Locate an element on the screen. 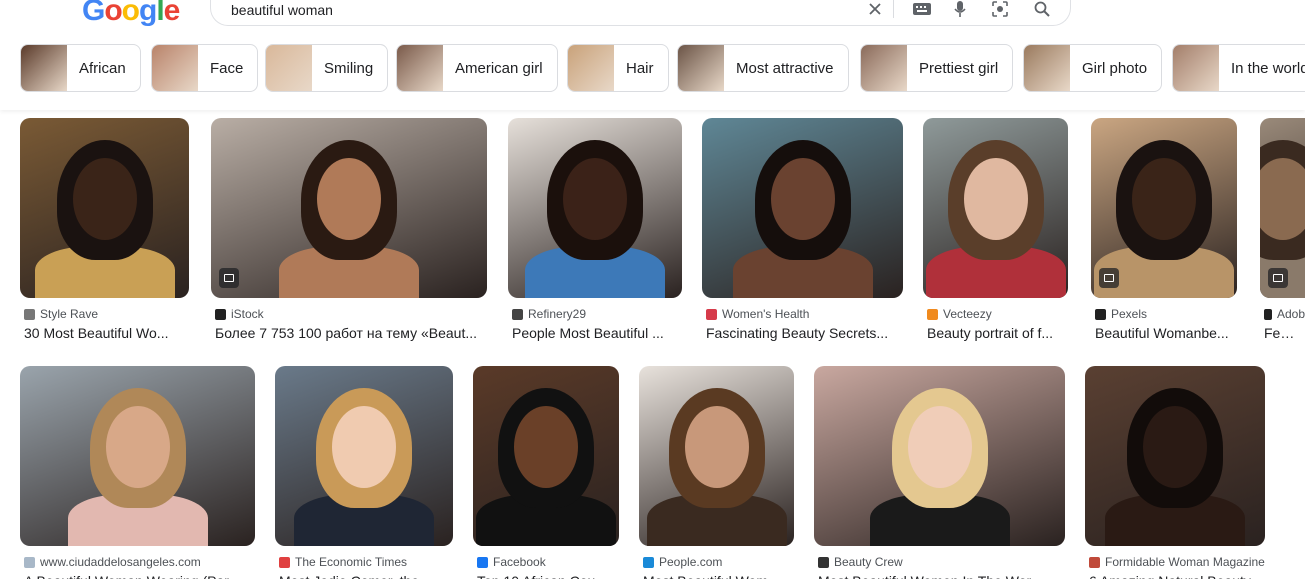  search-input: beautiful woman is located at coordinates (282, 10).